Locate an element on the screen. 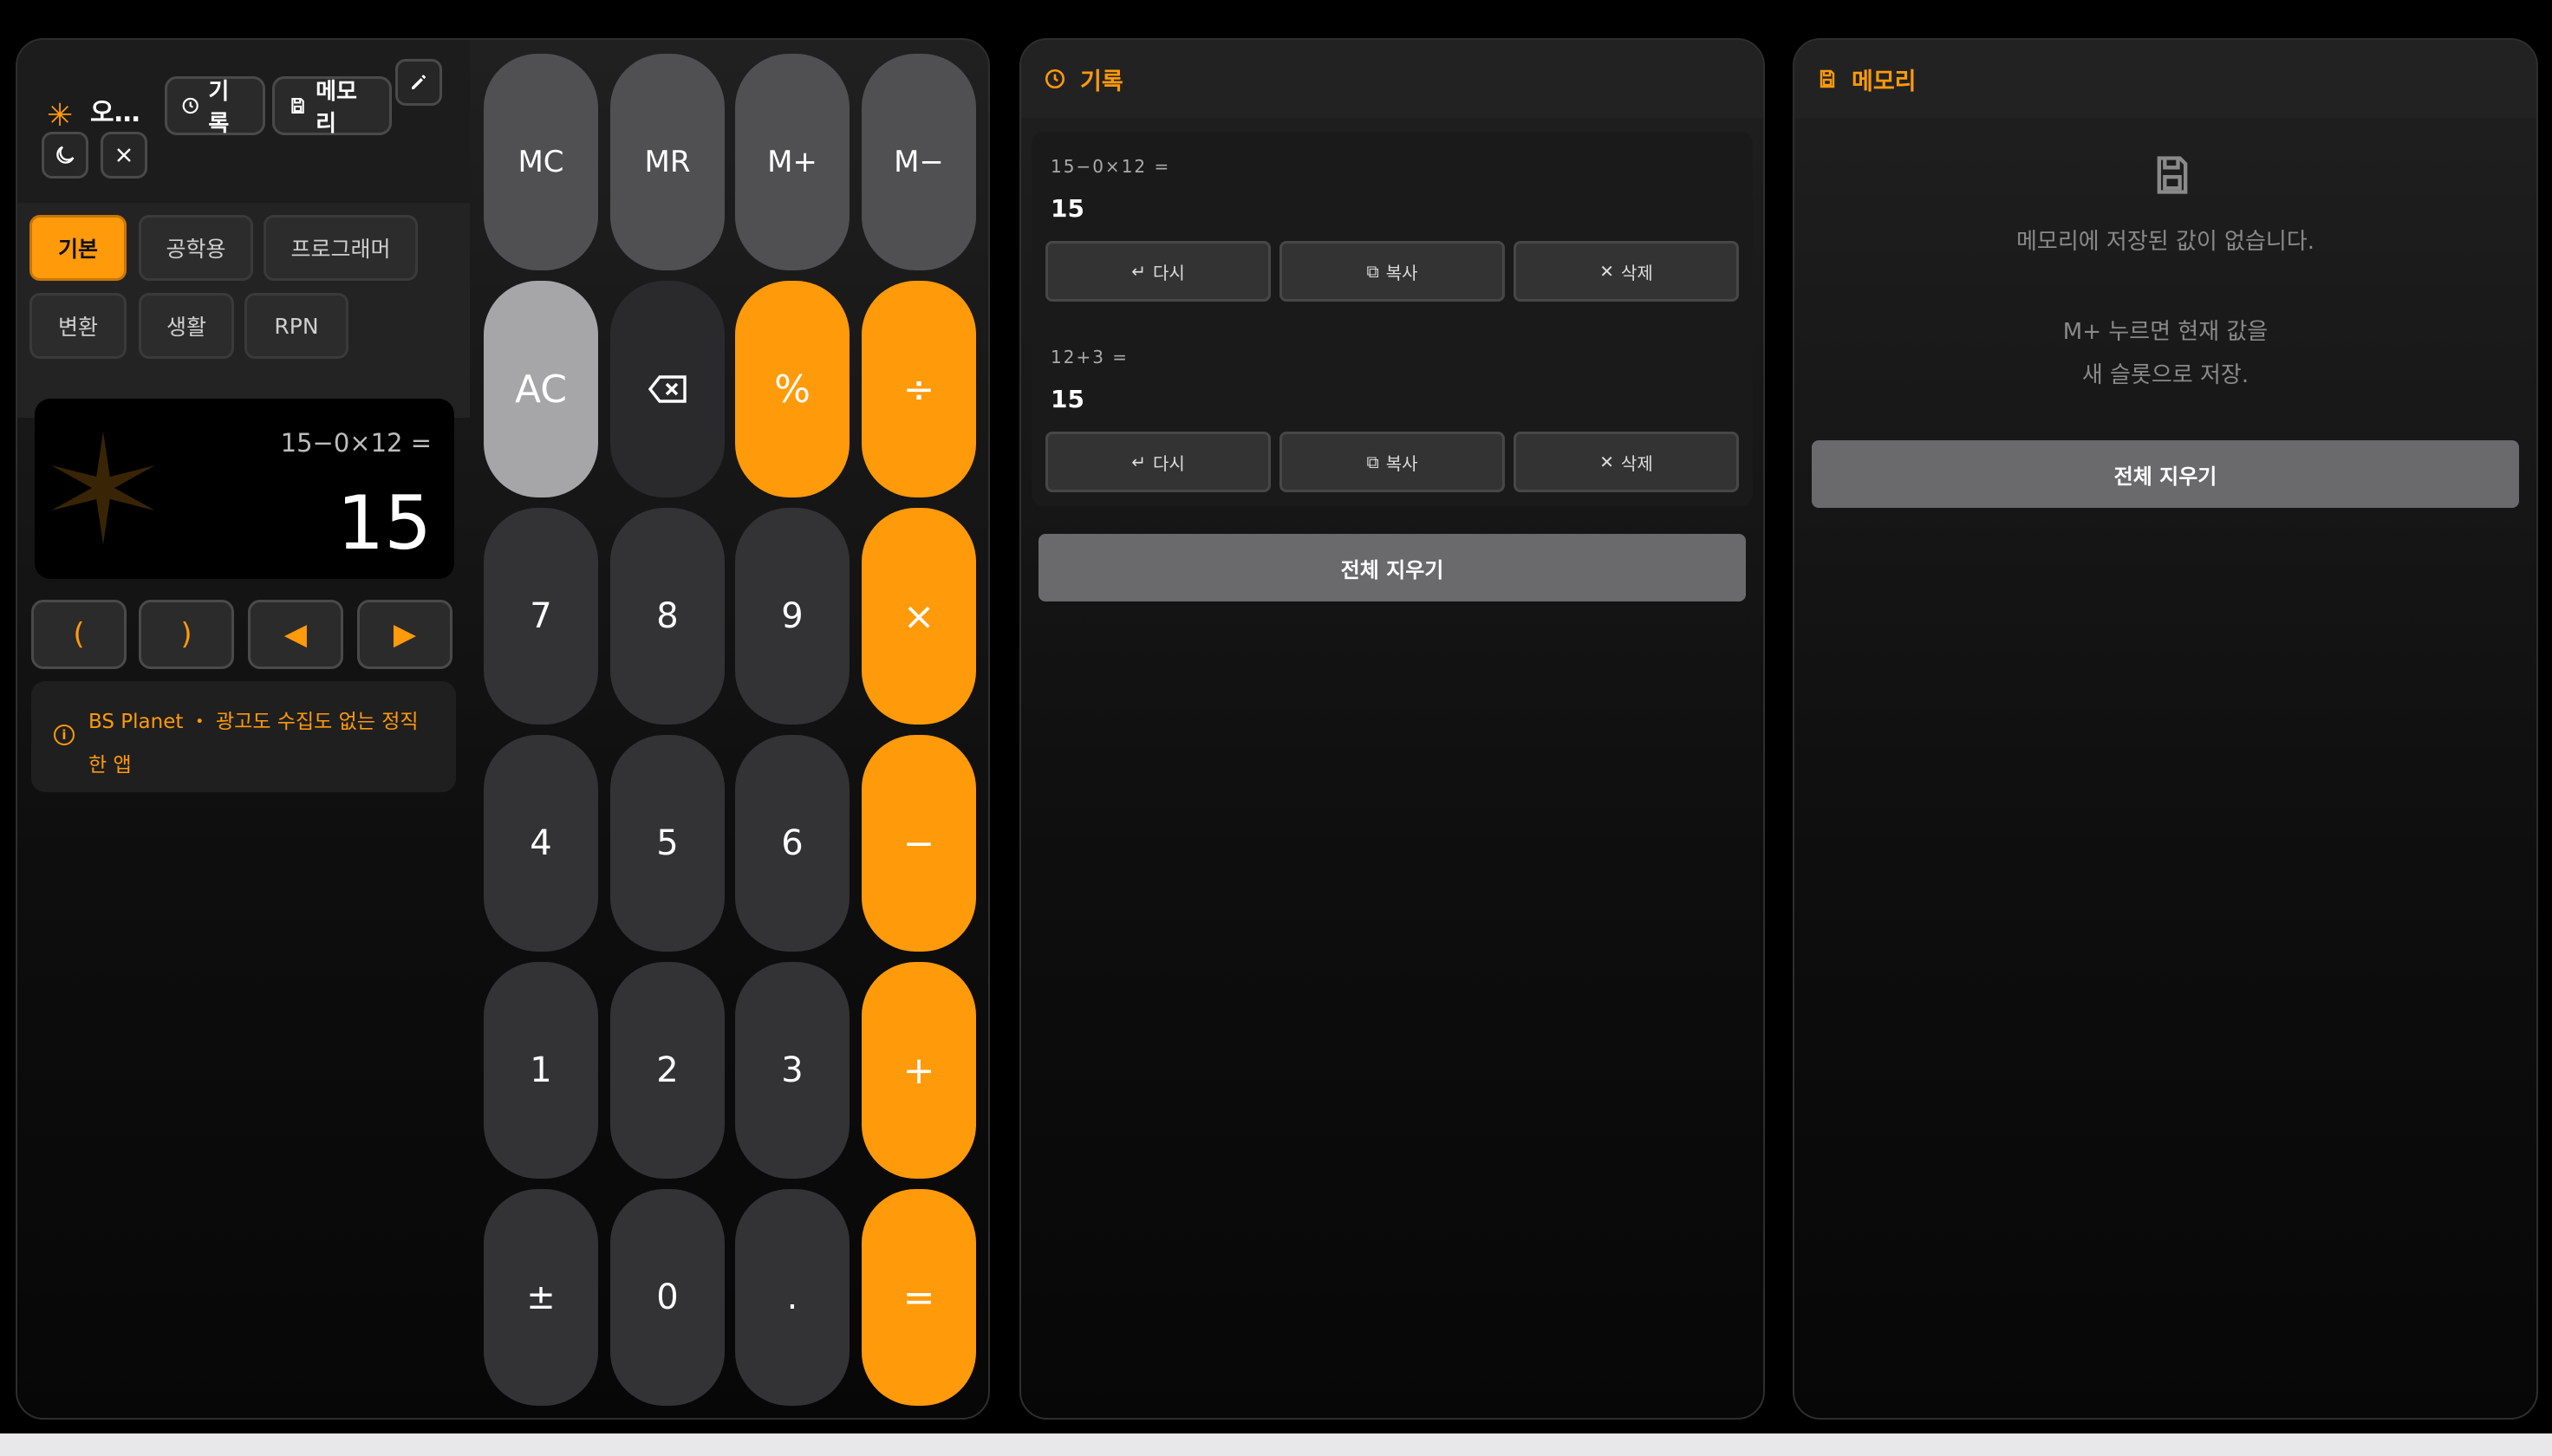  minus-button: − is located at coordinates (919, 843).